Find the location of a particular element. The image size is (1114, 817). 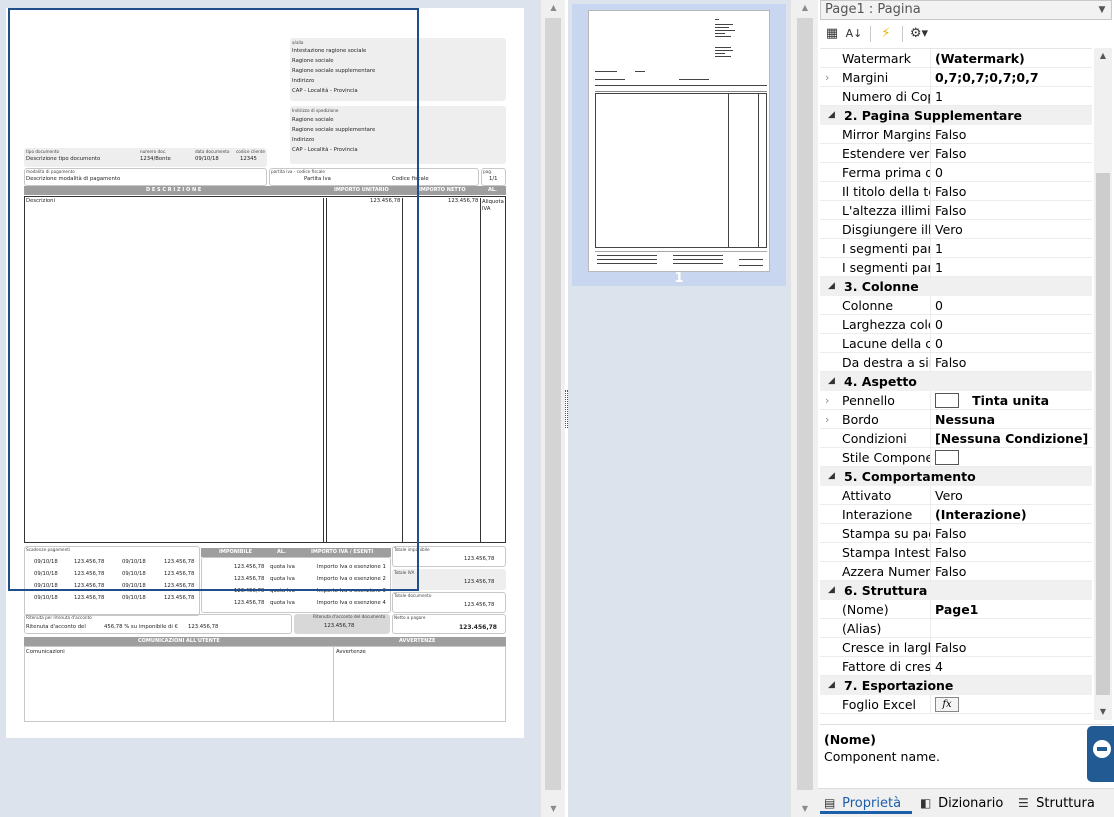

property-value: Nessuna is located at coordinates (1013, 419).